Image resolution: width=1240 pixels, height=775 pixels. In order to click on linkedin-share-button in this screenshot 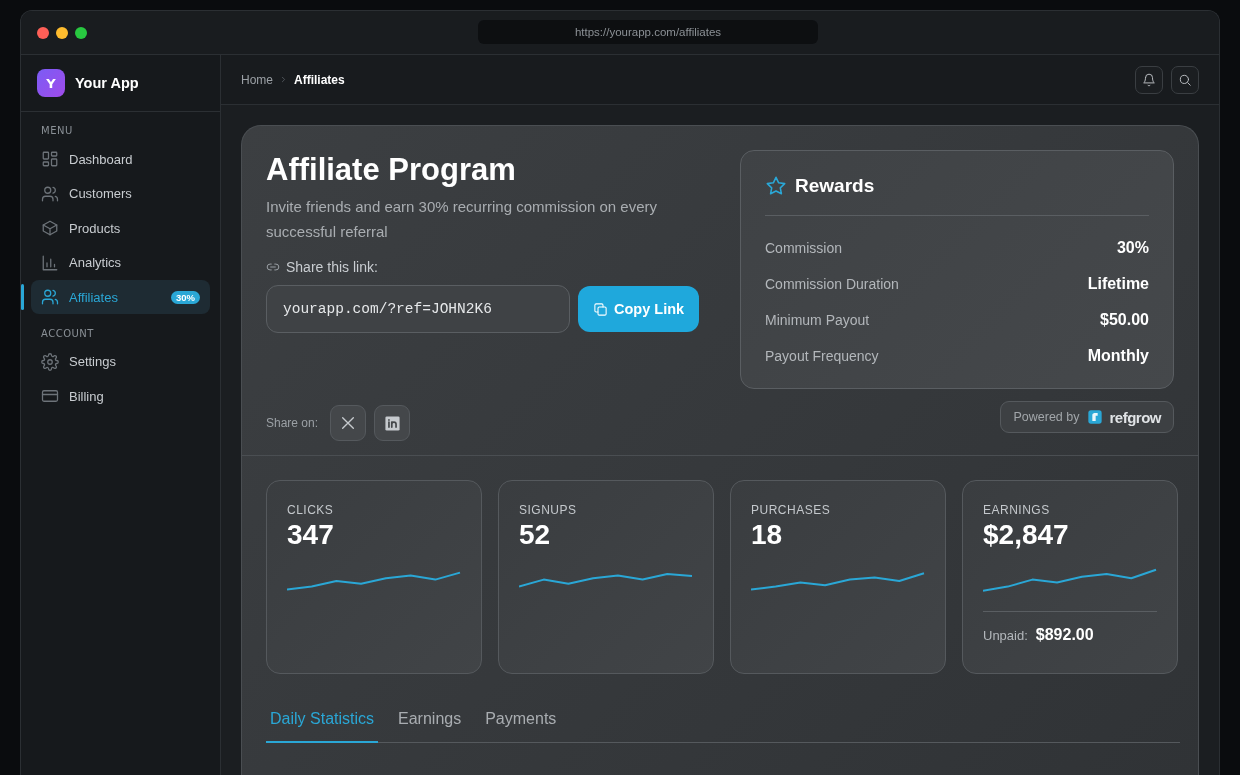, I will do `click(392, 423)`.